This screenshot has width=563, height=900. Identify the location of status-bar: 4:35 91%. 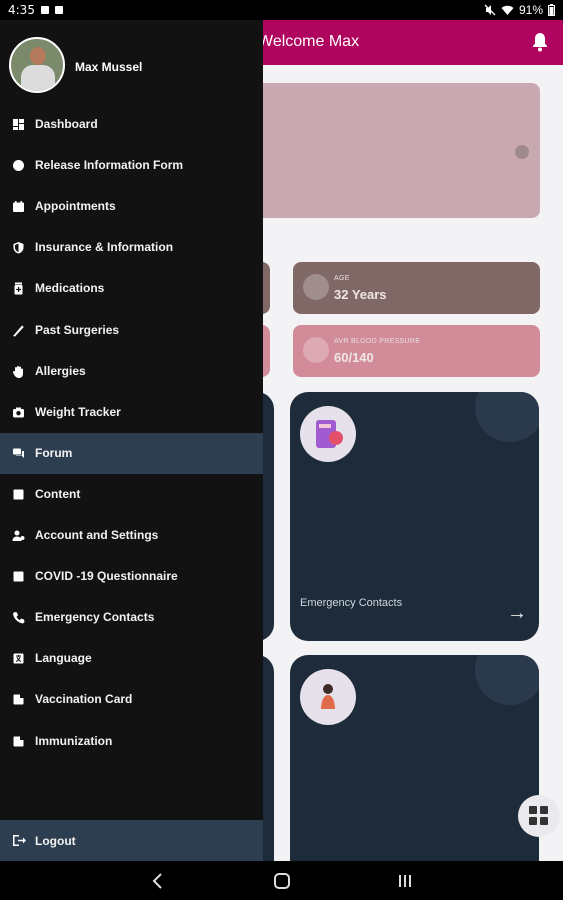
(281, 10).